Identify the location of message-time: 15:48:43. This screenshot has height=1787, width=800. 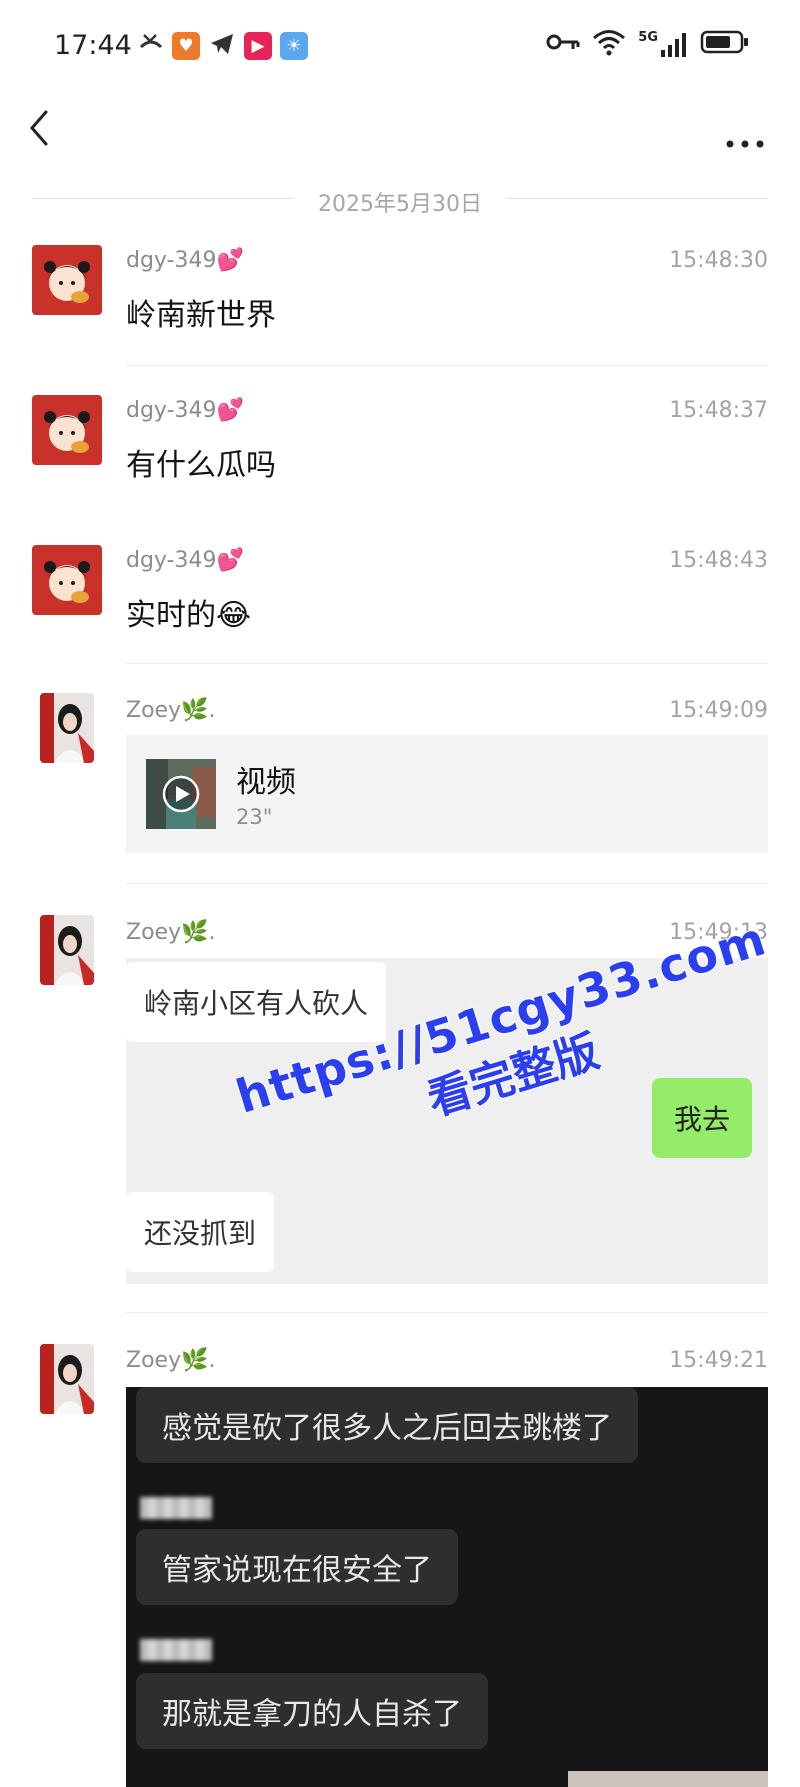
(718, 560).